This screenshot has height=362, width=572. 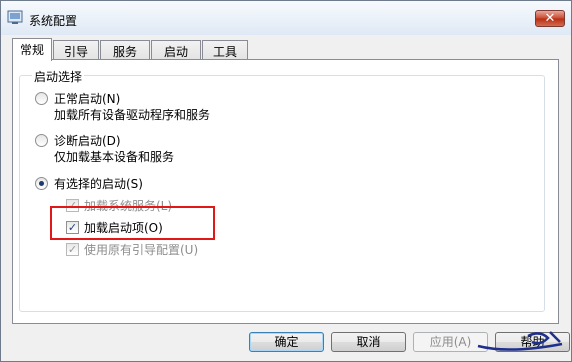 What do you see at coordinates (225, 50) in the screenshot?
I see `tab-tools: 工具` at bounding box center [225, 50].